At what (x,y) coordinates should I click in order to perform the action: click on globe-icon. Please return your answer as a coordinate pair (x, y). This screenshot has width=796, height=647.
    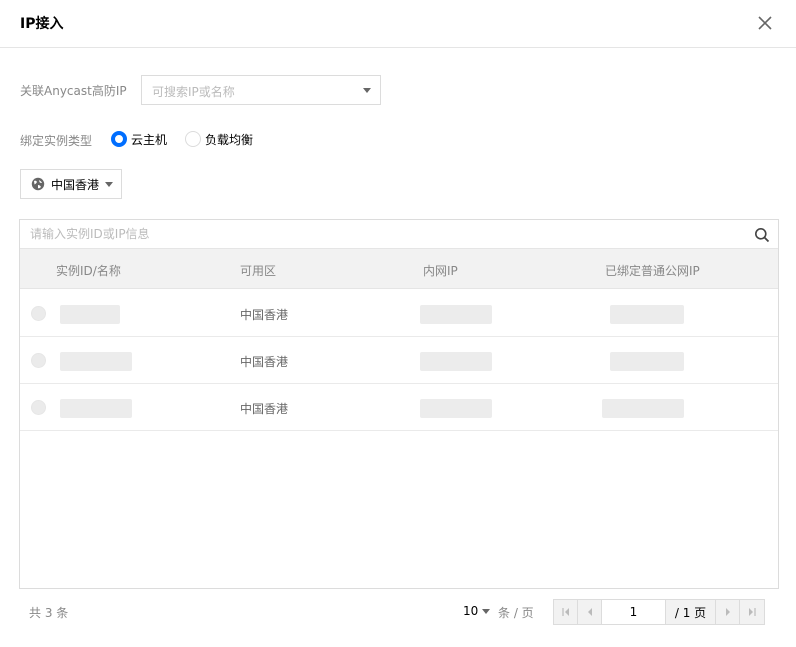
    Looking at the image, I should click on (38, 184).